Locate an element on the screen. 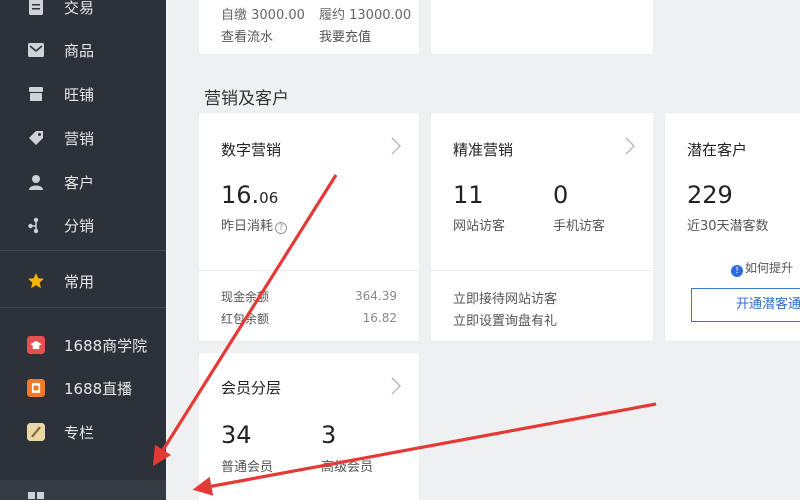 This screenshot has width=800, height=500. sidebar-item-shop: 旺铺 is located at coordinates (83, 94).